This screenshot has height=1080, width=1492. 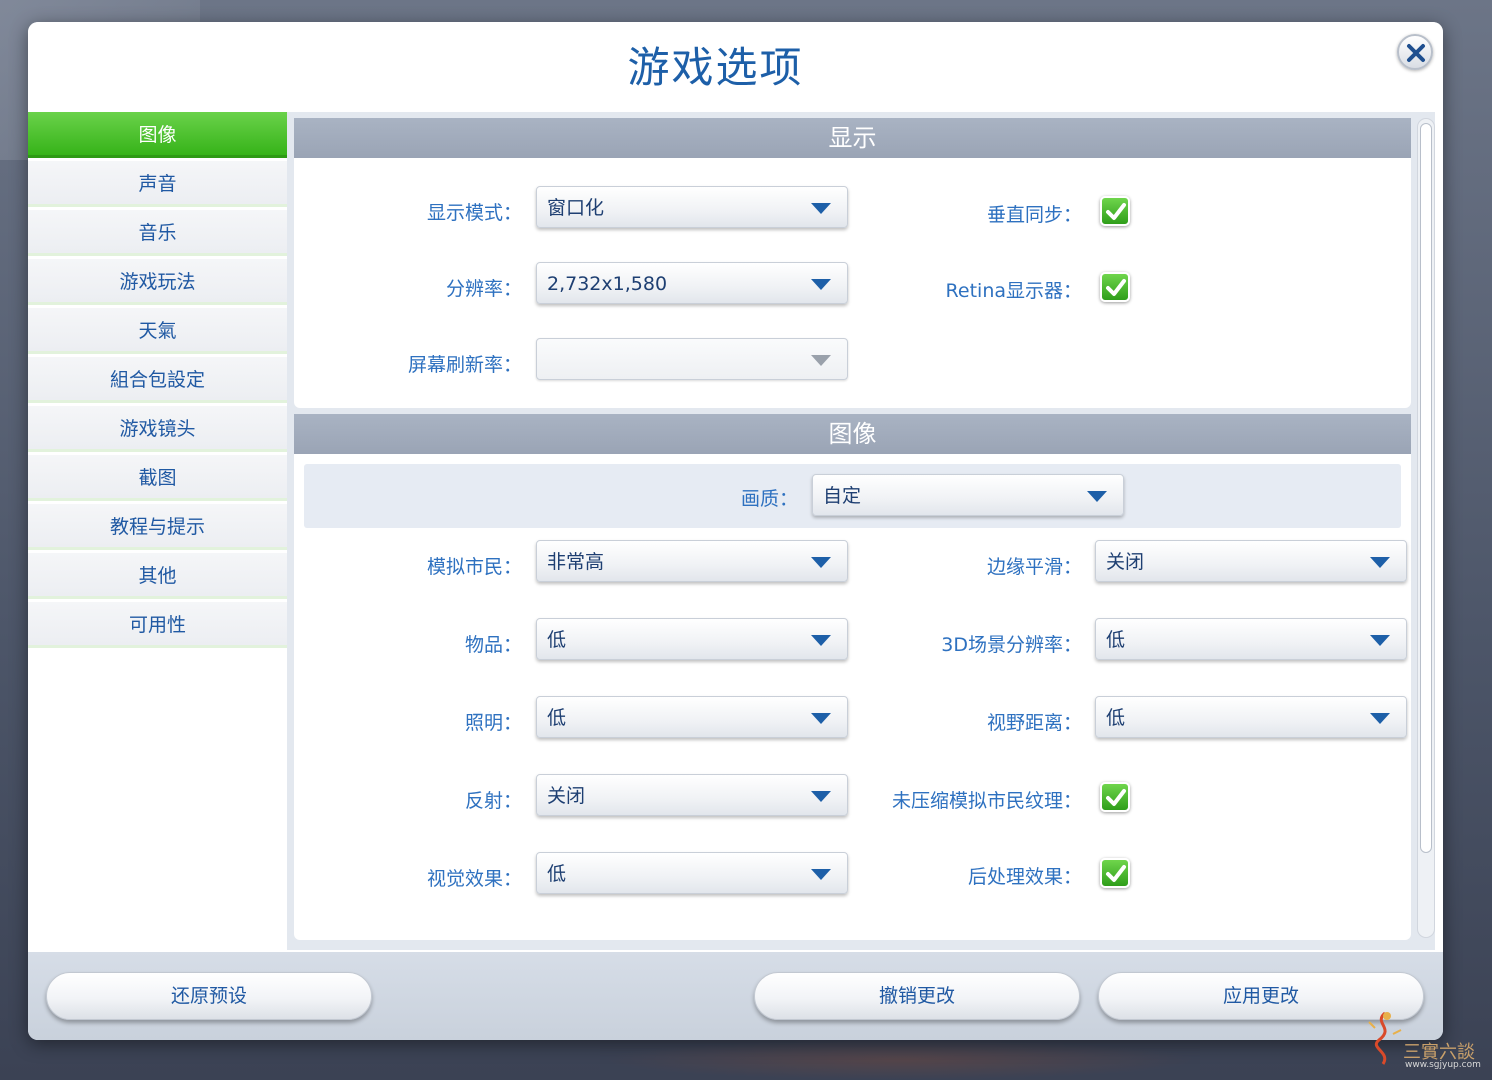 I want to click on sidebar-item-graphics: 图像, so click(x=157, y=135).